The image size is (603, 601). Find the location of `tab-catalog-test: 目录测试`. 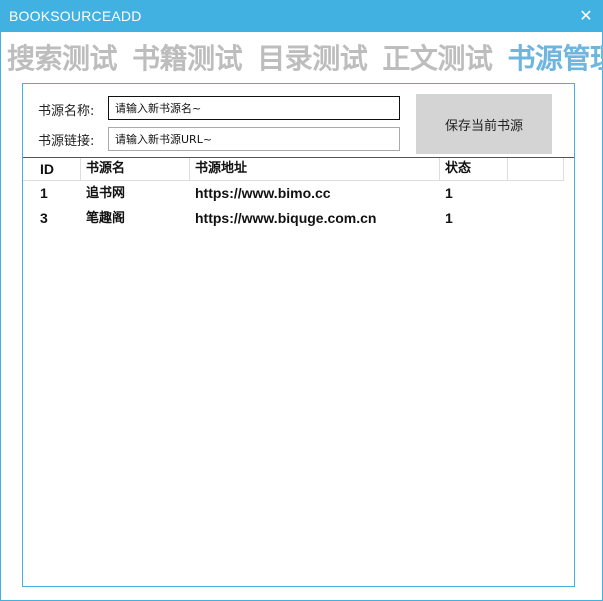

tab-catalog-test: 目录测试 is located at coordinates (312, 57).